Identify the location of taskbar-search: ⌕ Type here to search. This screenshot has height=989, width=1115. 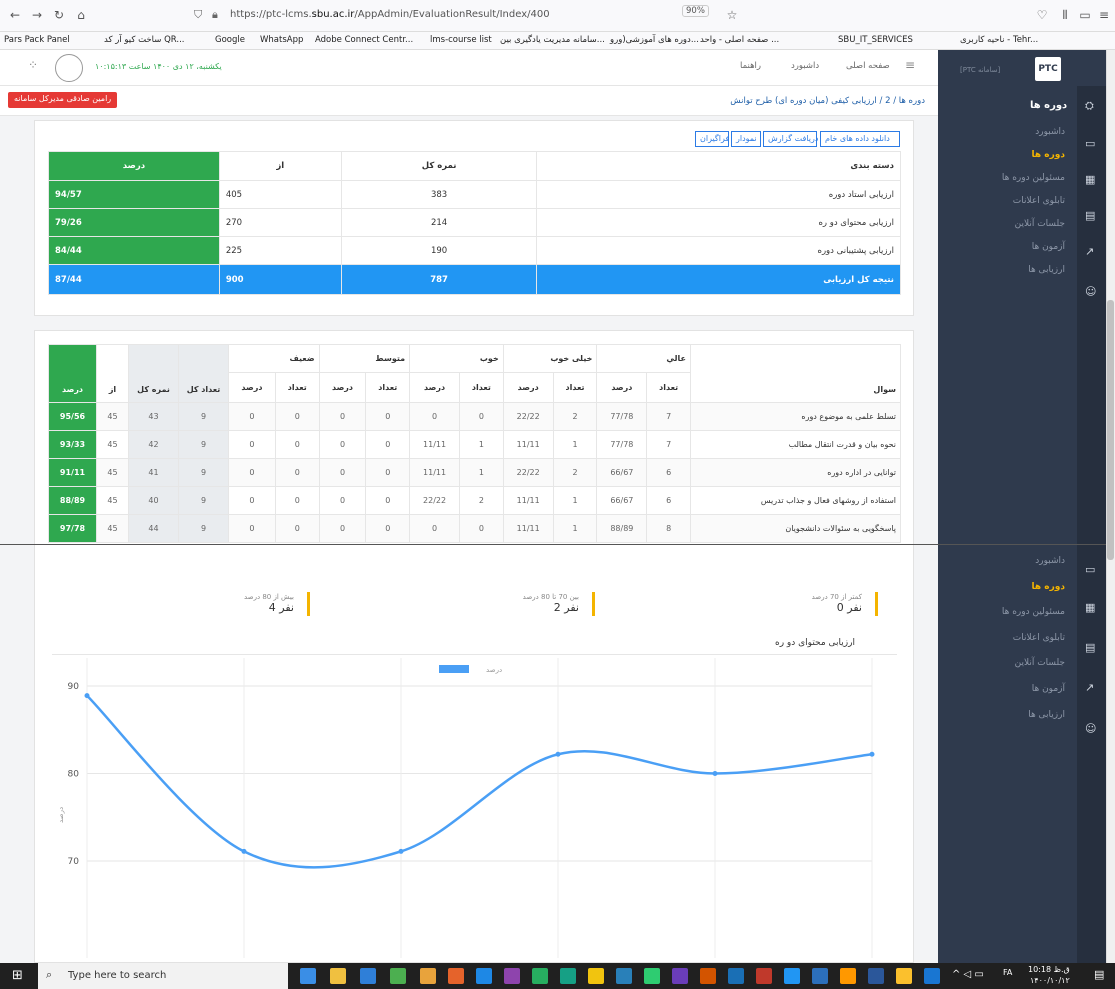
(163, 976).